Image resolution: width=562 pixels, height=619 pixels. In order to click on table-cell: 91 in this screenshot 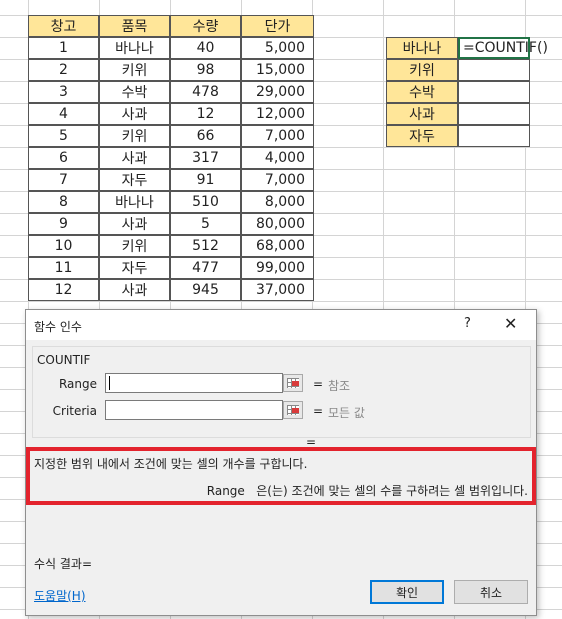, I will do `click(205, 180)`.